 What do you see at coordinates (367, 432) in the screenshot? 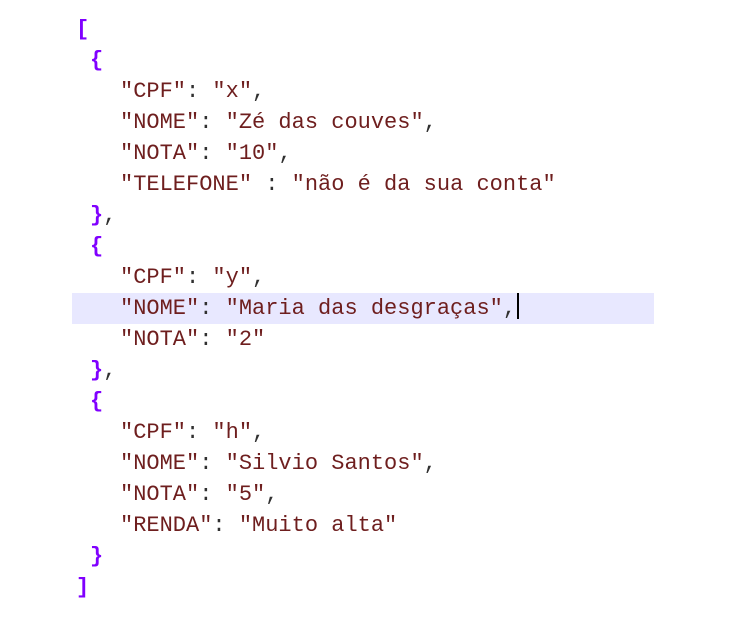
I see `code-line: "CPF": "h",` at bounding box center [367, 432].